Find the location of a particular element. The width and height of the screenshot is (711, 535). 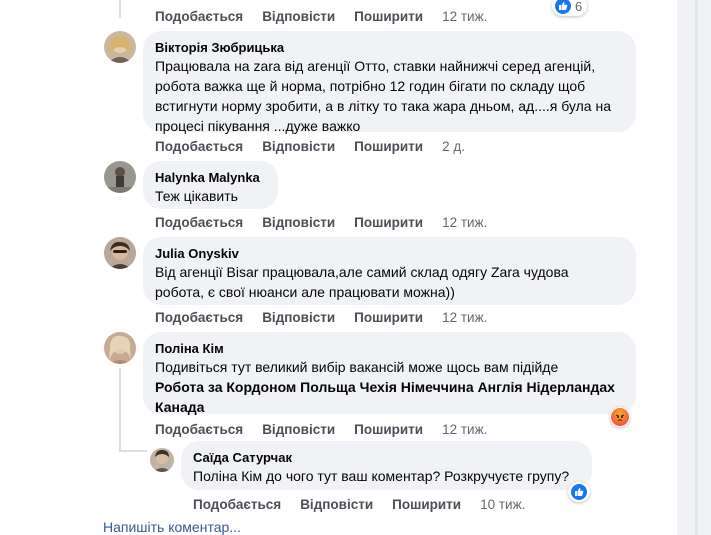

reaction-count: 6 is located at coordinates (579, 7).